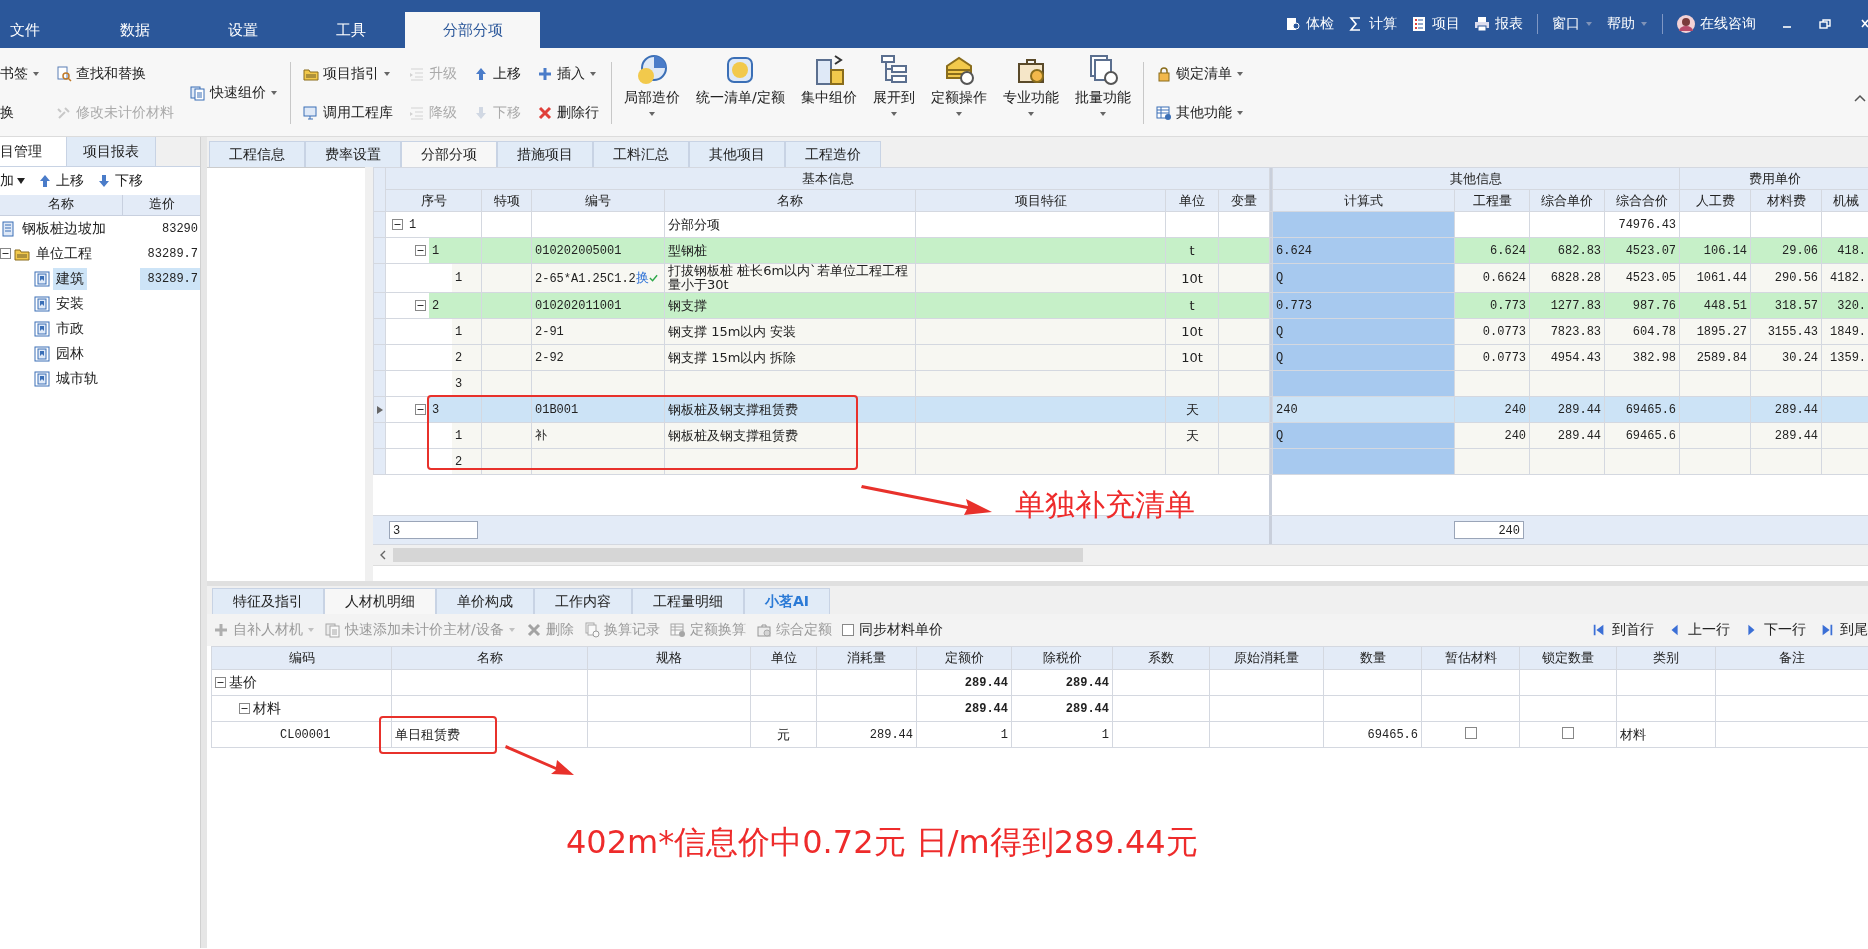 The height and width of the screenshot is (949, 1868). I want to click on row-number: 1, so click(455, 250).